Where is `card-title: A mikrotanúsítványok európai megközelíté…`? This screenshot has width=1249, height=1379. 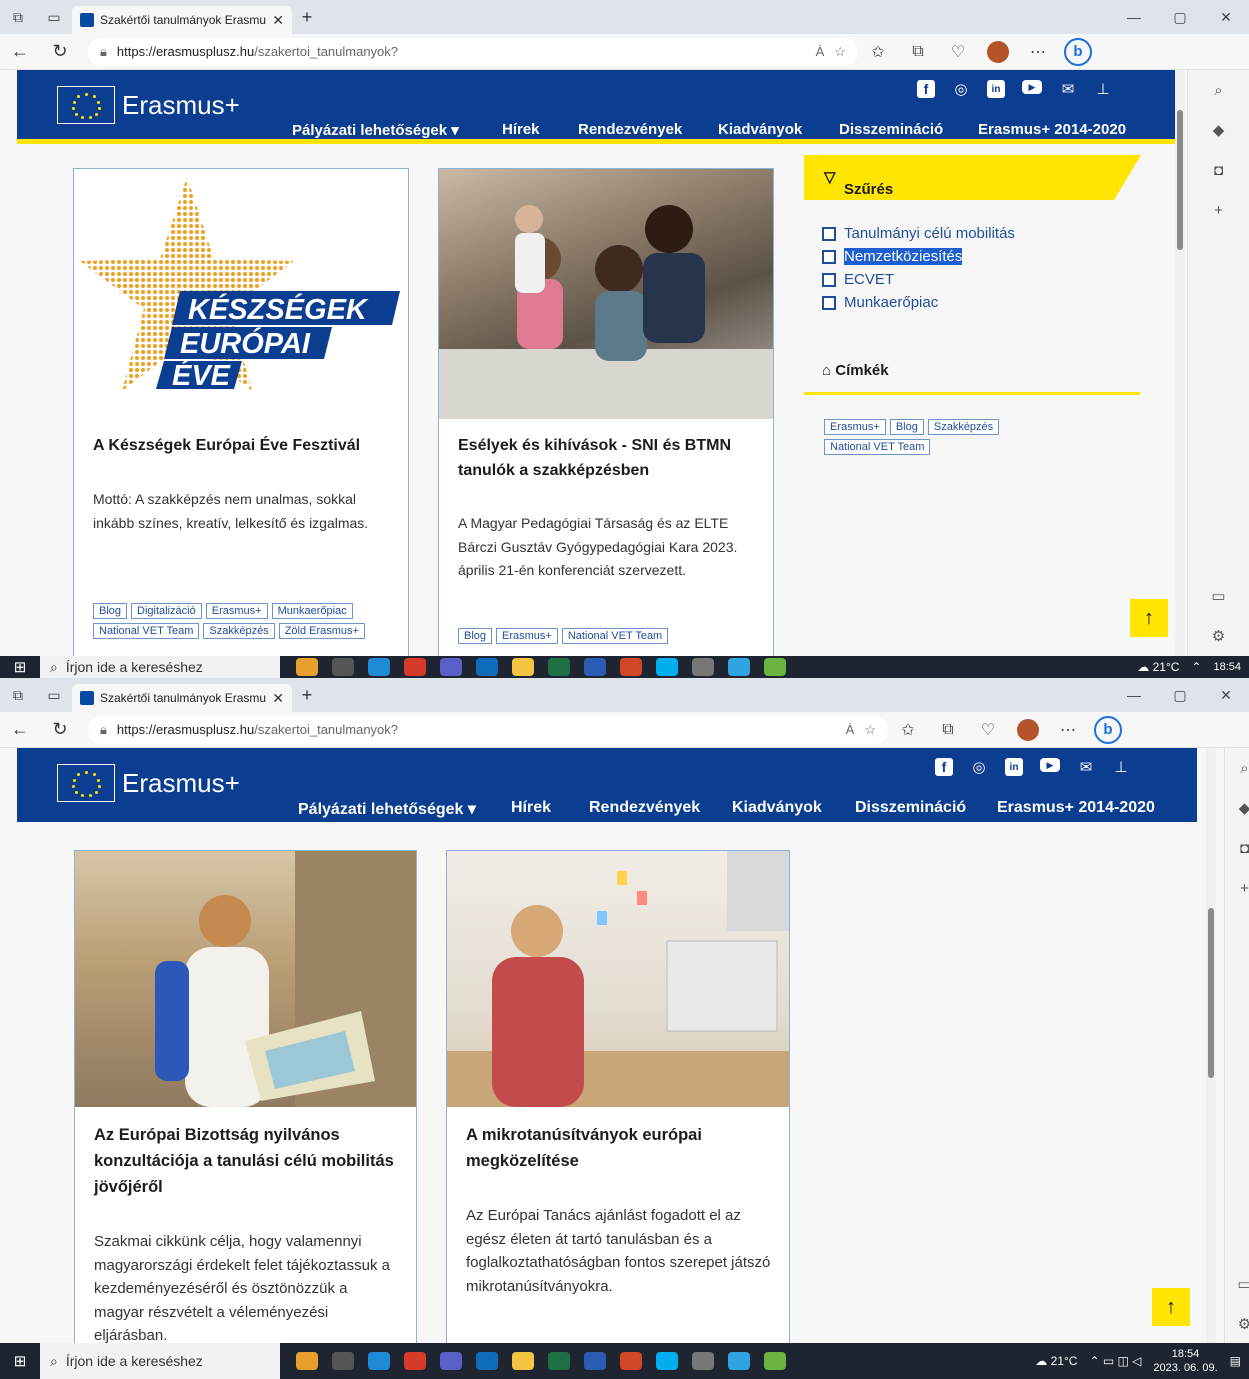
card-title: A mikrotanúsítványok európai megközelíté… is located at coordinates (620, 1148).